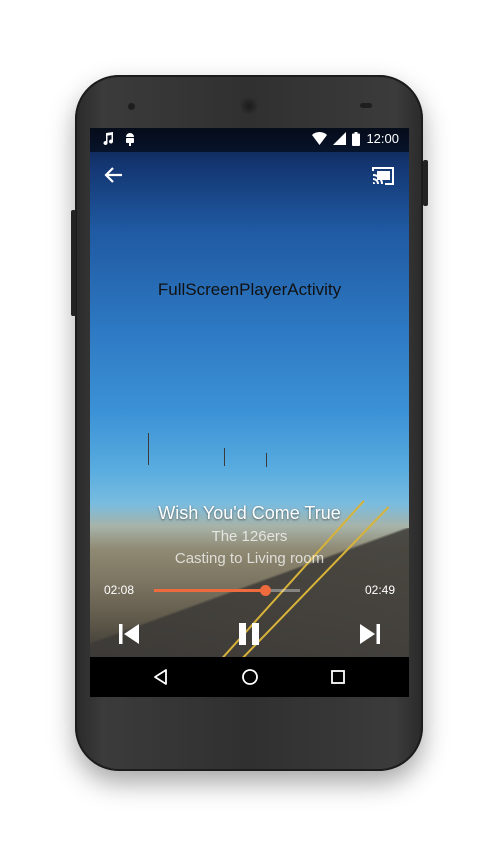 This screenshot has width=500, height=845. I want to click on pause-icon, so click(249, 634).